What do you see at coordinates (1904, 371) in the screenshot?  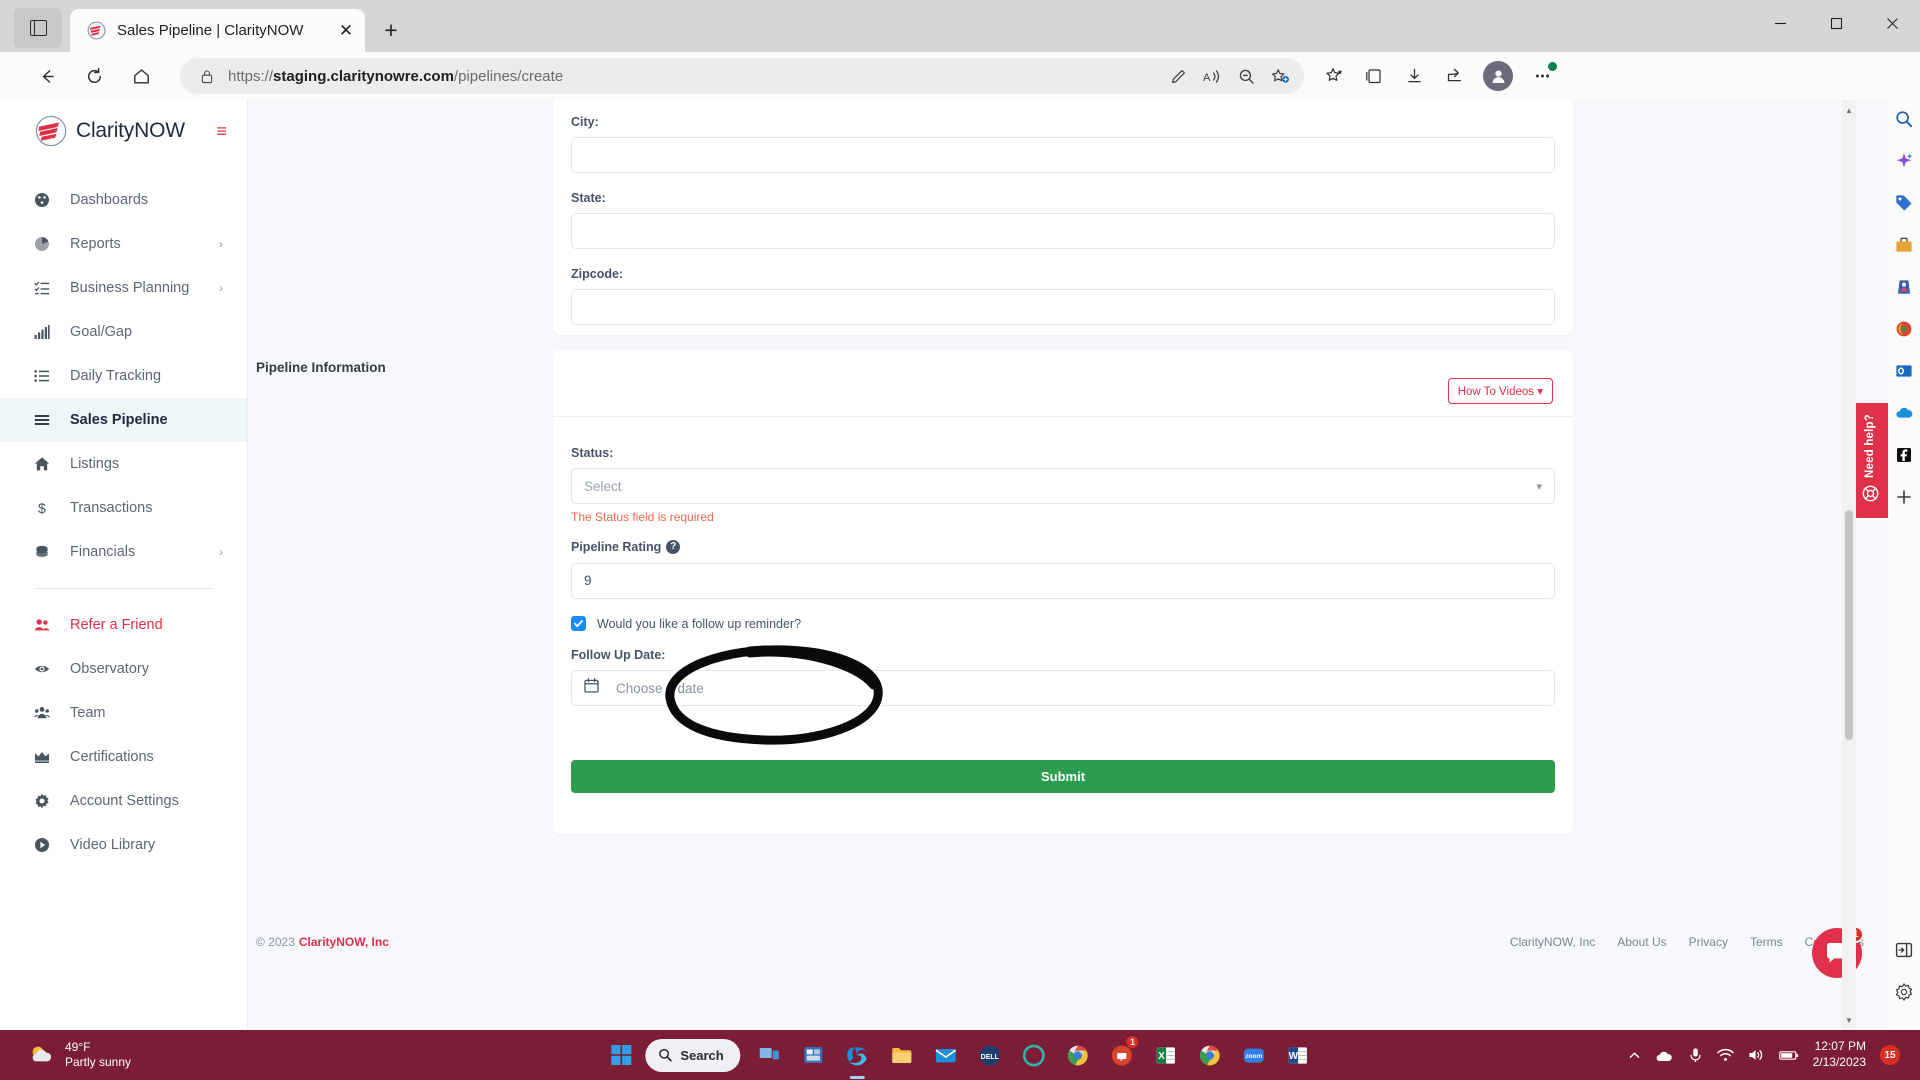 I see `outlook-icon` at bounding box center [1904, 371].